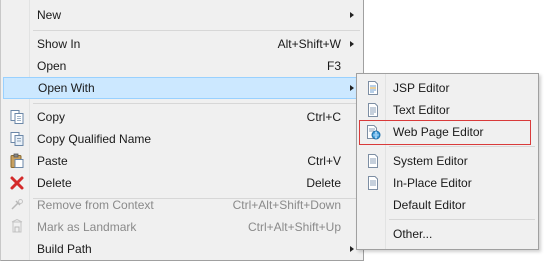 This screenshot has width=556, height=261. Describe the element at coordinates (324, 161) in the screenshot. I see `menu-item-shortcut: Ctrl+V` at that location.